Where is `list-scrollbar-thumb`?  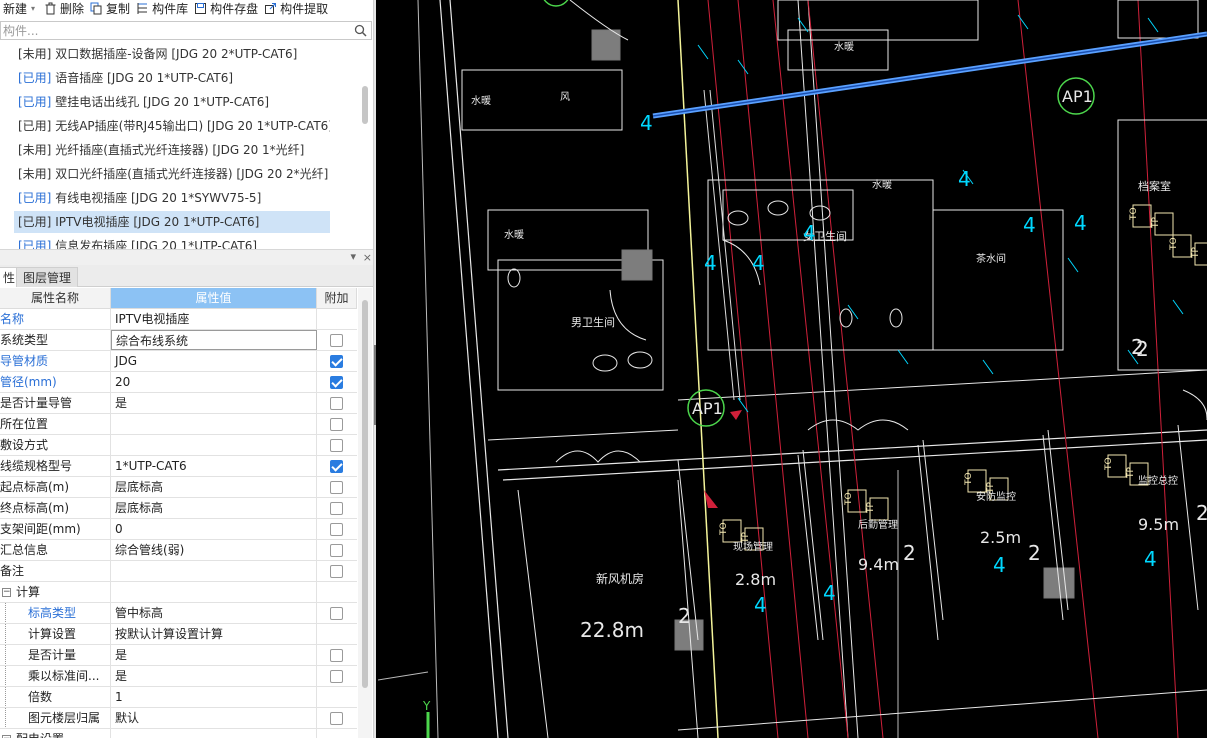
list-scrollbar-thumb is located at coordinates (365, 105).